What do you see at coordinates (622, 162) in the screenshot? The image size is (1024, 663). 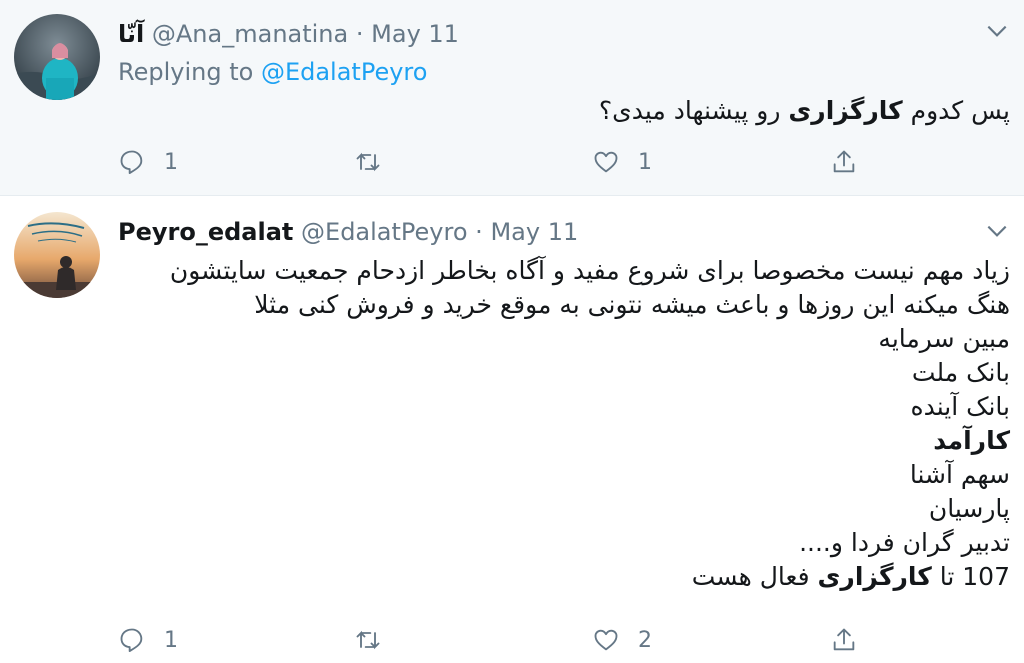 I see `like-button: 1` at bounding box center [622, 162].